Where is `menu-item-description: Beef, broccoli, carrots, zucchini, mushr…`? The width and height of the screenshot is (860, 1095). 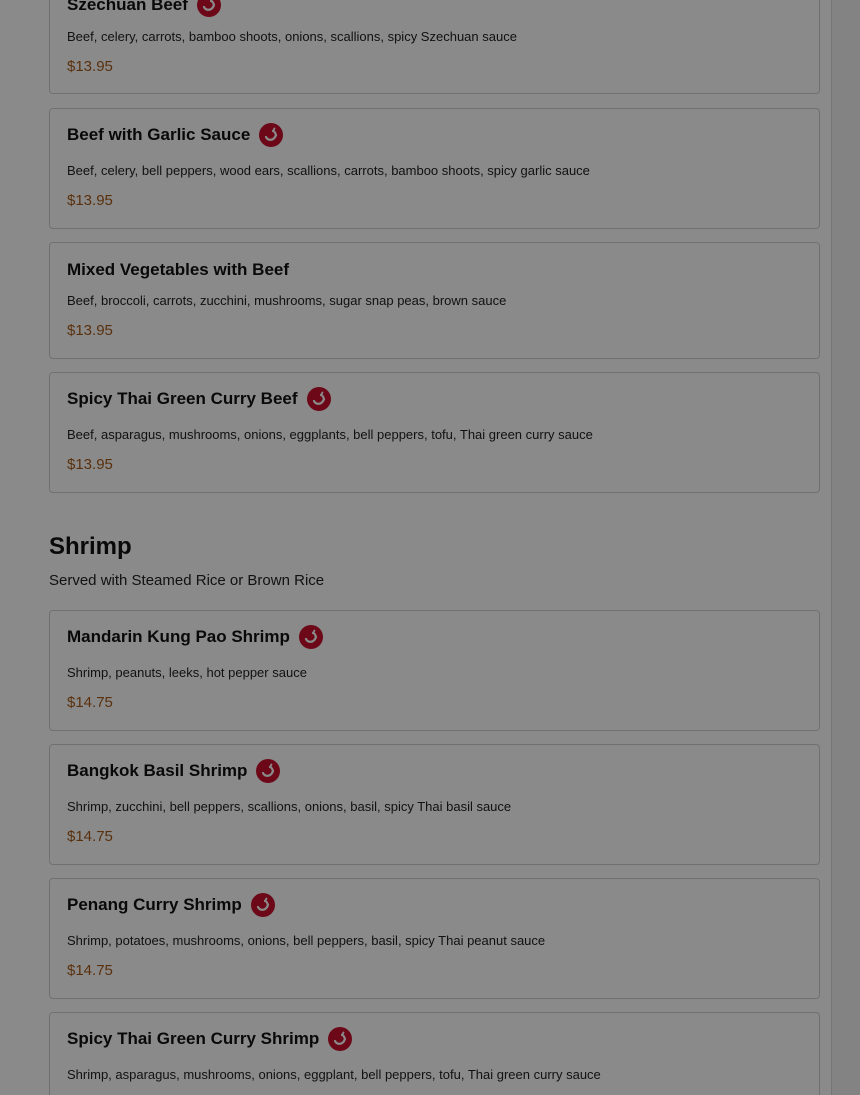
menu-item-description: Beef, broccoli, carrots, zucchini, mushr… is located at coordinates (287, 300).